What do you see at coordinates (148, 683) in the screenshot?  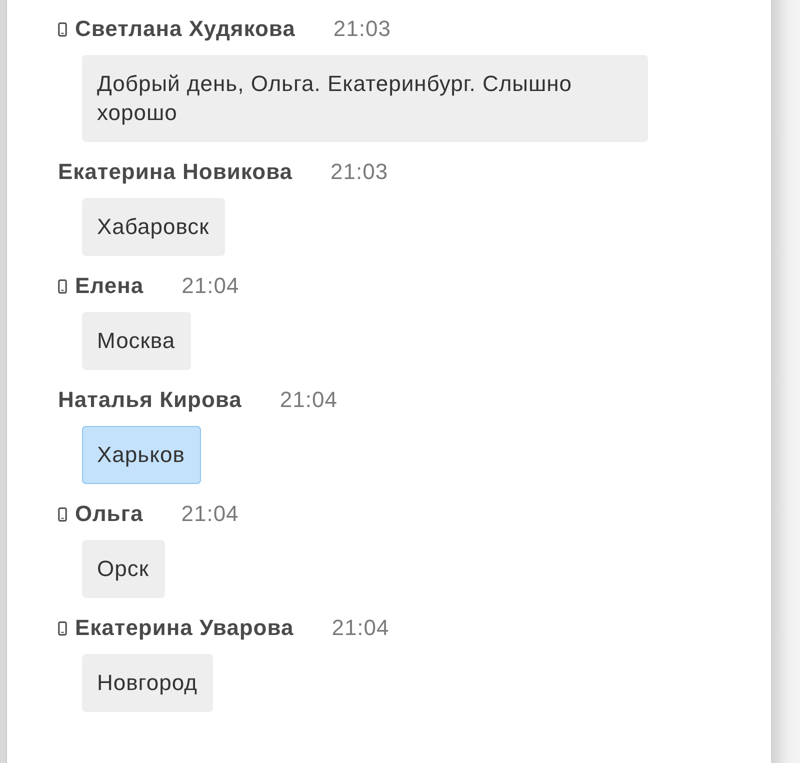 I see `message-bubble: Новгород` at bounding box center [148, 683].